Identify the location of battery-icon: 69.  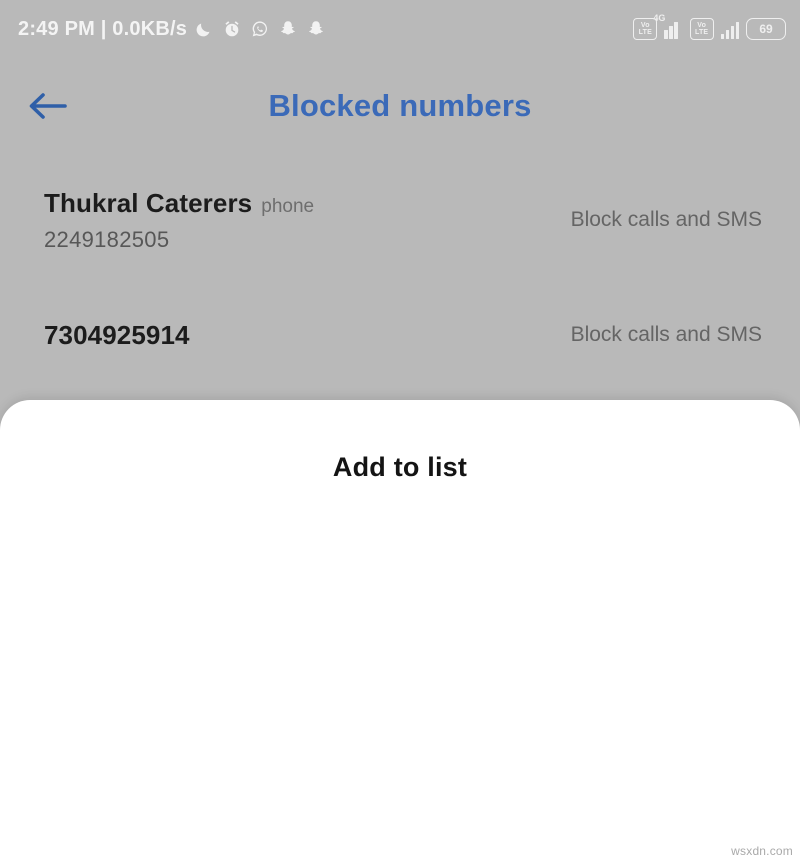
(766, 29).